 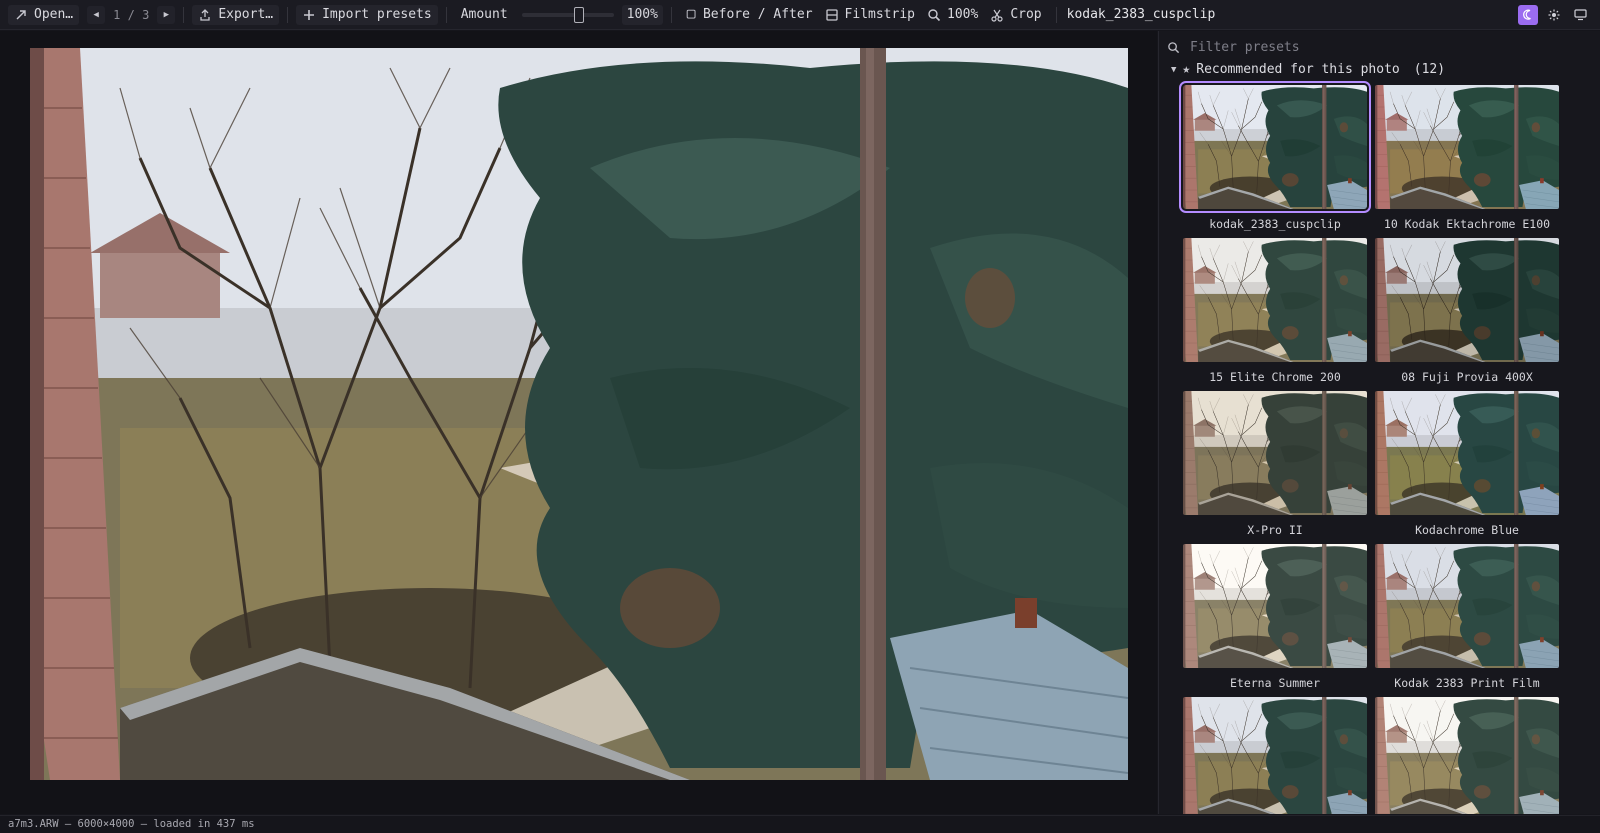 I want to click on moon-icon, so click(x=1527, y=14).